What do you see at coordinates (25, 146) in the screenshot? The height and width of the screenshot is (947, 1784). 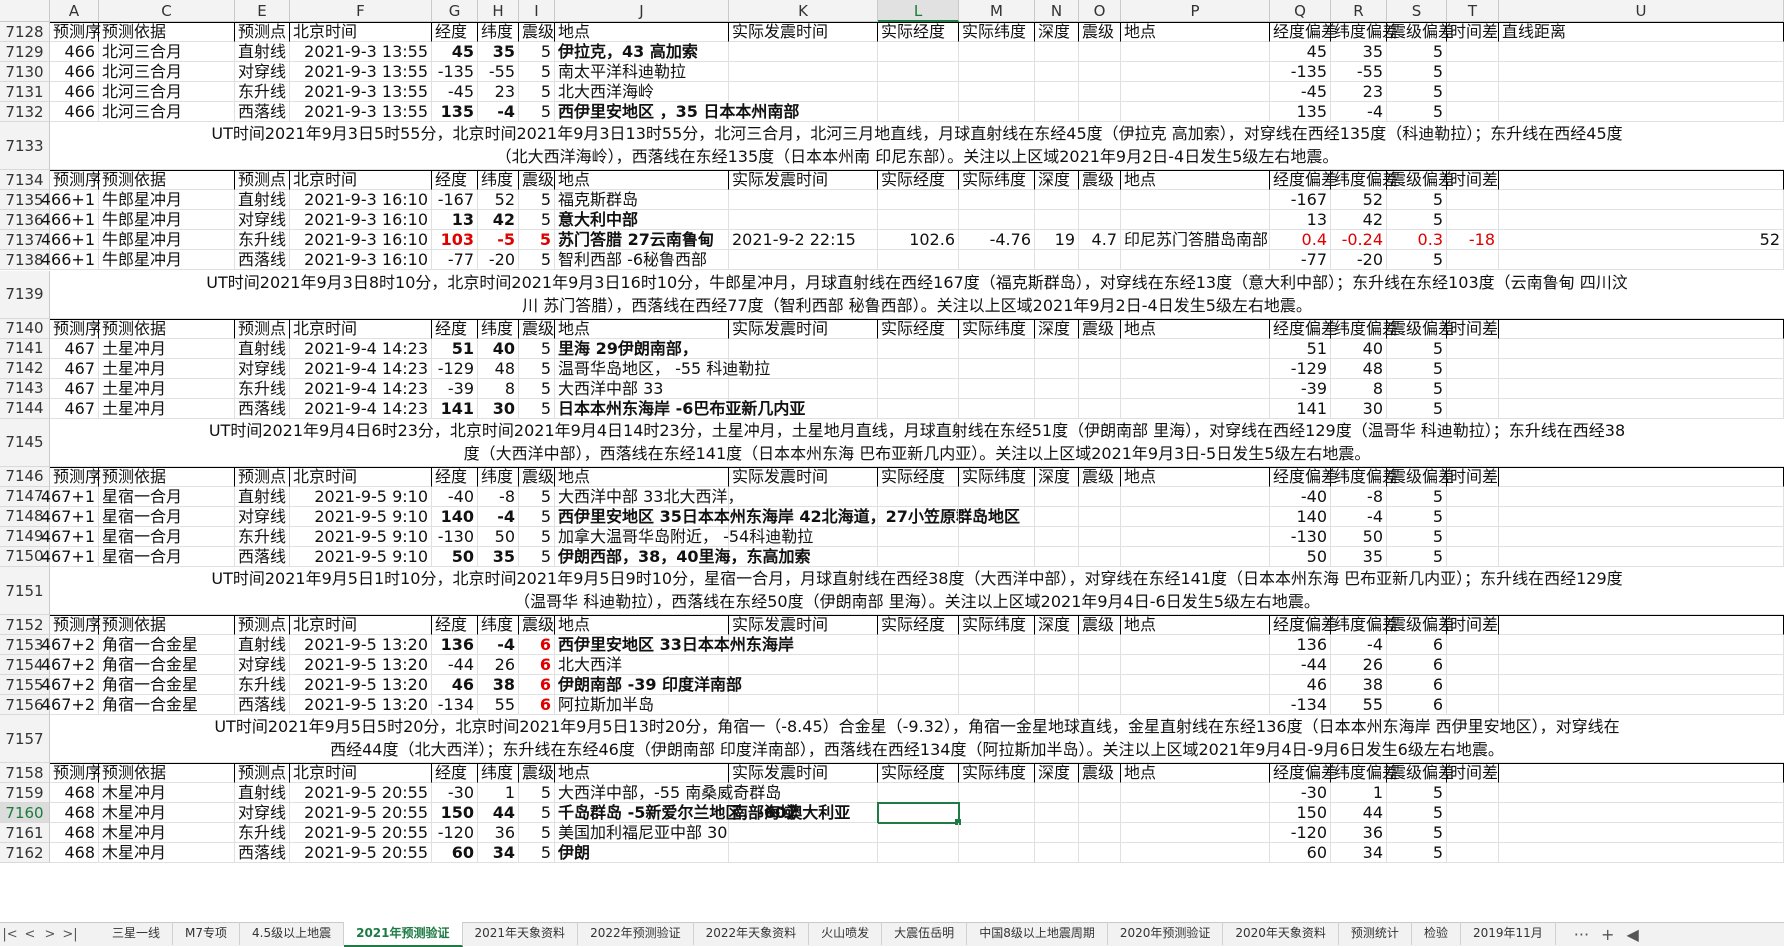 I see `row-header-7133: 7133` at bounding box center [25, 146].